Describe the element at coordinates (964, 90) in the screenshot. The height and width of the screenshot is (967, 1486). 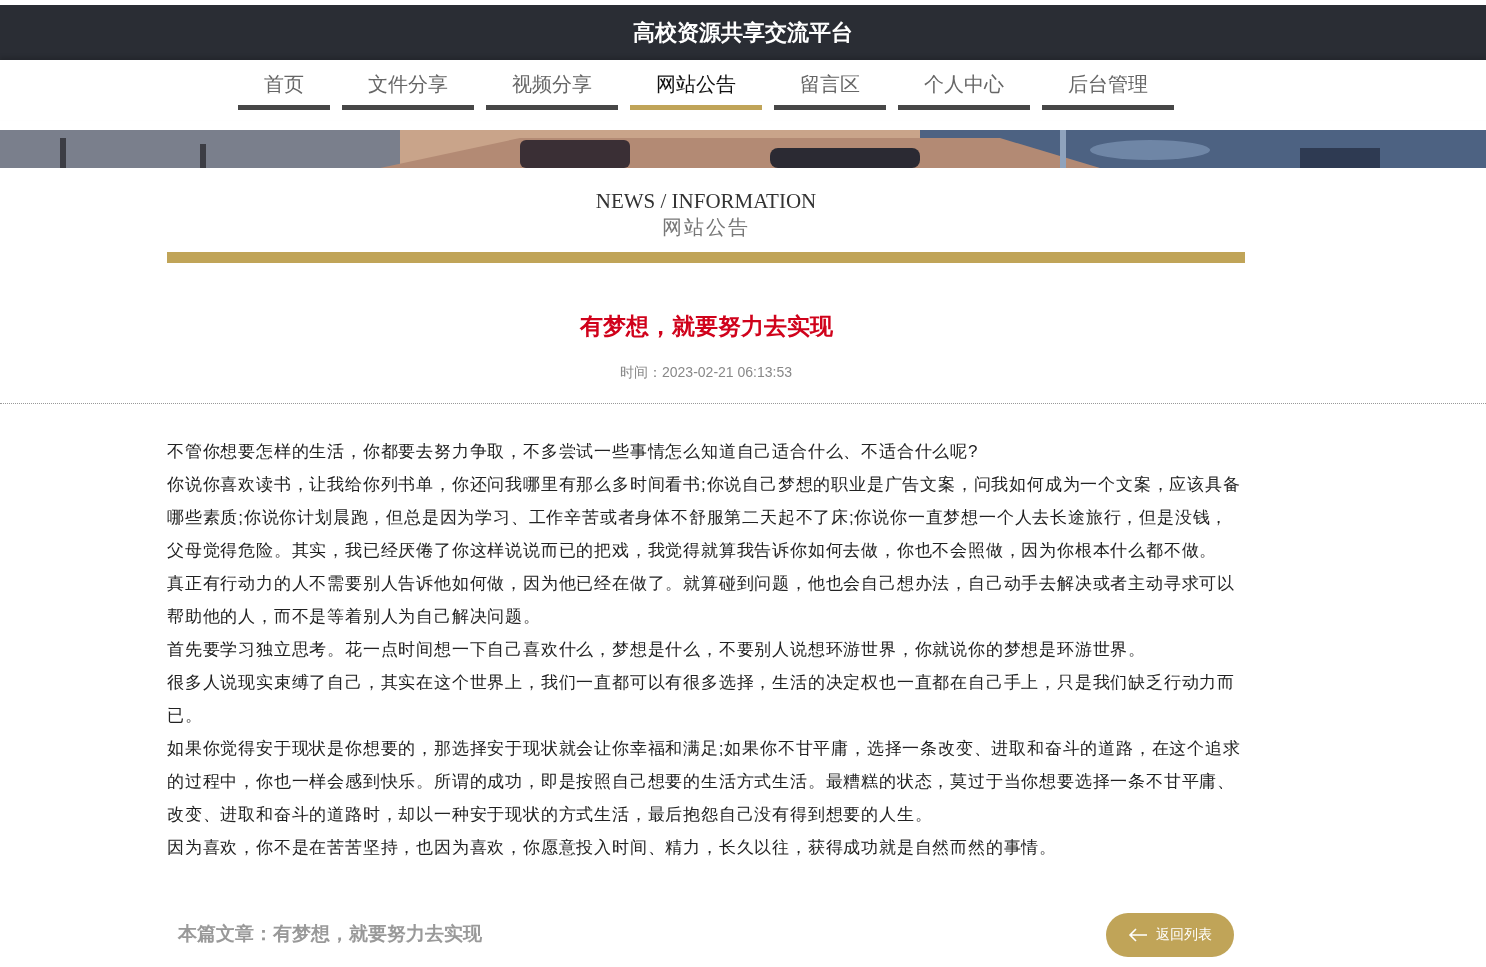
I see `nav-tab: 个人中心` at that location.